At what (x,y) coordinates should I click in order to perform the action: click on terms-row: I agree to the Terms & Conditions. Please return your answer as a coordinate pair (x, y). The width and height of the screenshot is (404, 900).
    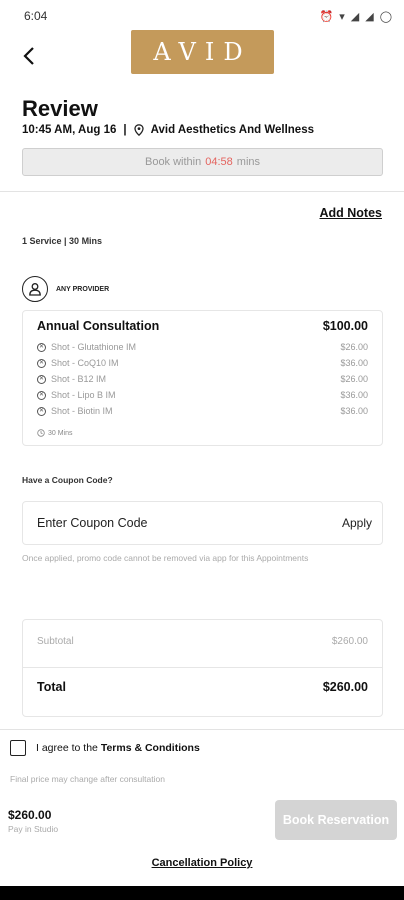
    Looking at the image, I should click on (105, 748).